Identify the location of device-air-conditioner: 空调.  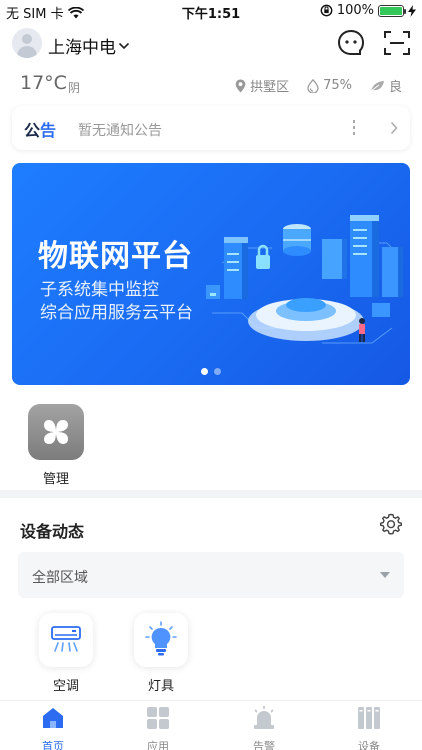
(66, 653).